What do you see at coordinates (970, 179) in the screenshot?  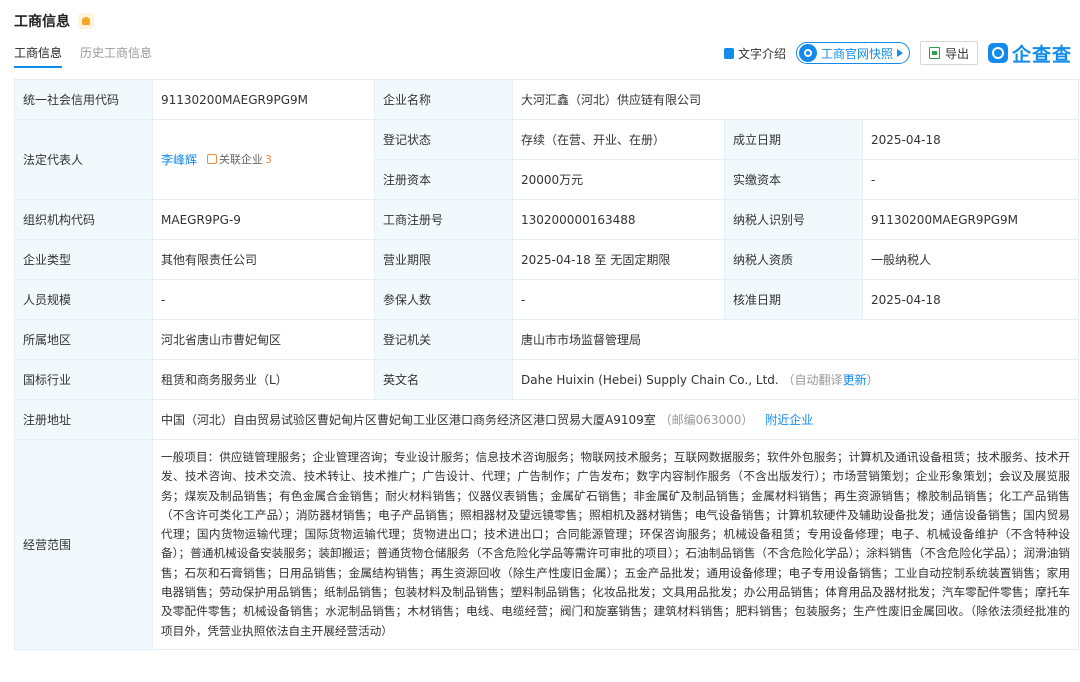 I see `paid-capital-value: -` at bounding box center [970, 179].